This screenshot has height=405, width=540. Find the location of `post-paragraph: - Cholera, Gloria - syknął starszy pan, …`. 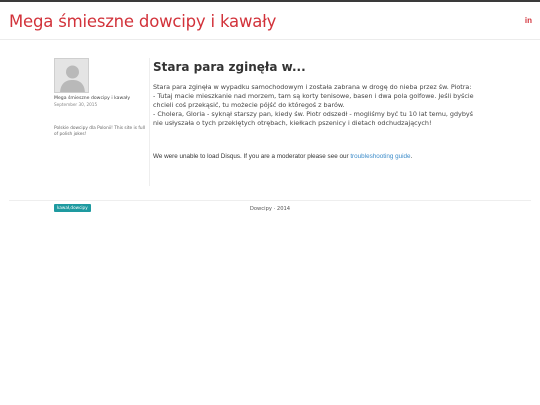

post-paragraph: - Cholera, Gloria - syknął starszy pan, … is located at coordinates (313, 118).